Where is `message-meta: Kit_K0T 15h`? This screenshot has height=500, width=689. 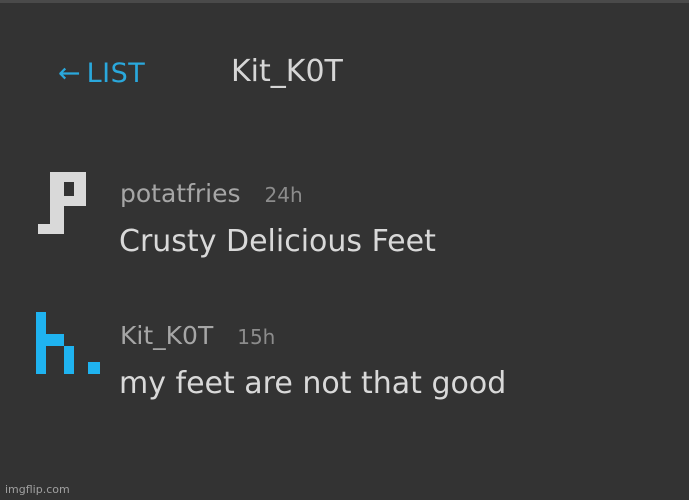 message-meta: Kit_K0T 15h is located at coordinates (197, 336).